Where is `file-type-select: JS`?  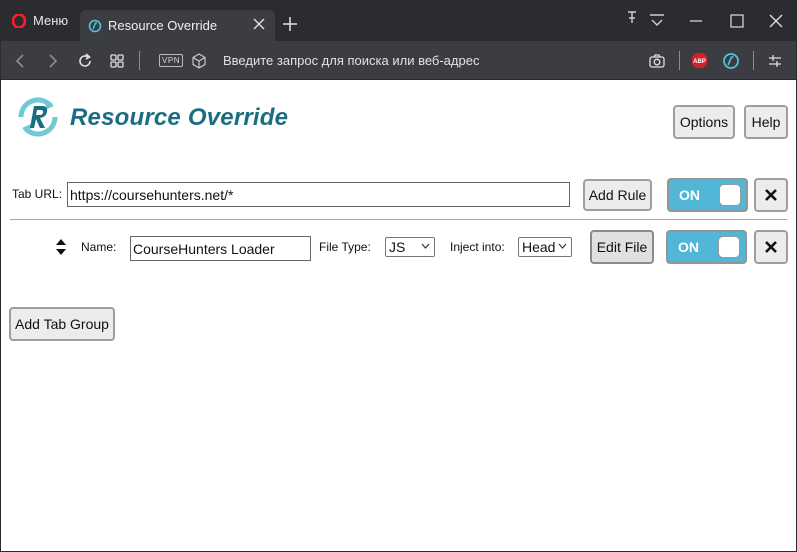
file-type-select: JS is located at coordinates (410, 247).